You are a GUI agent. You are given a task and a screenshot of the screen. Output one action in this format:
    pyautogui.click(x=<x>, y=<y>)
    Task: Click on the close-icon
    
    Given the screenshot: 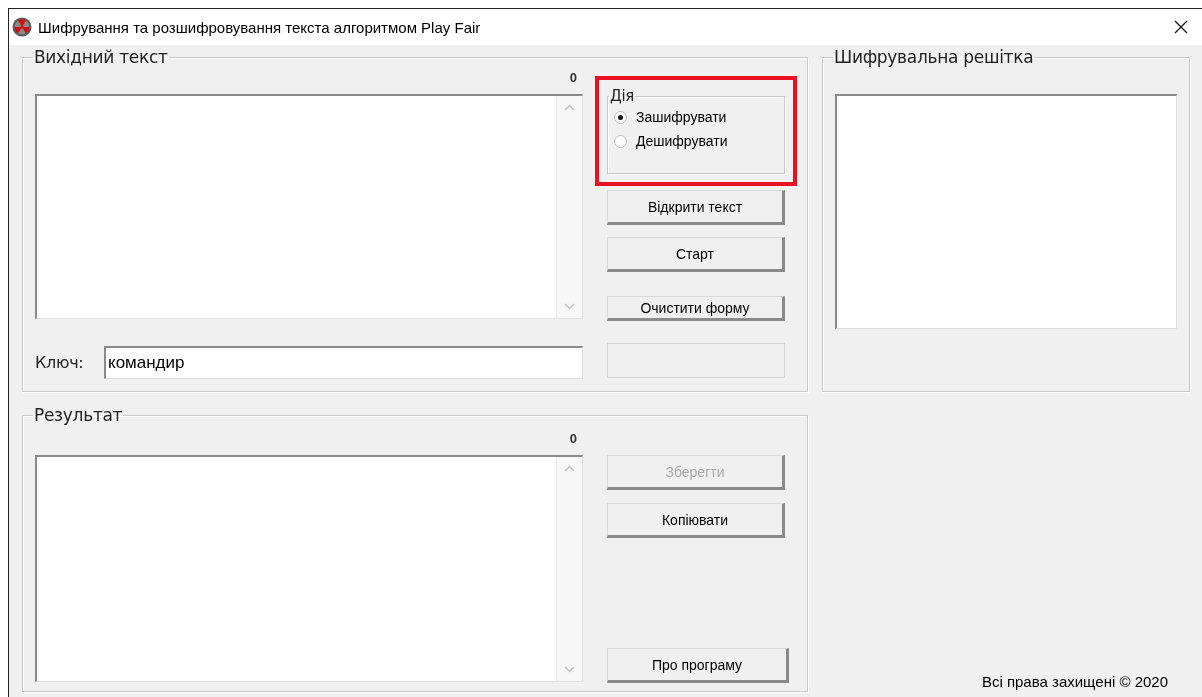 What is the action you would take?
    pyautogui.click(x=1181, y=27)
    